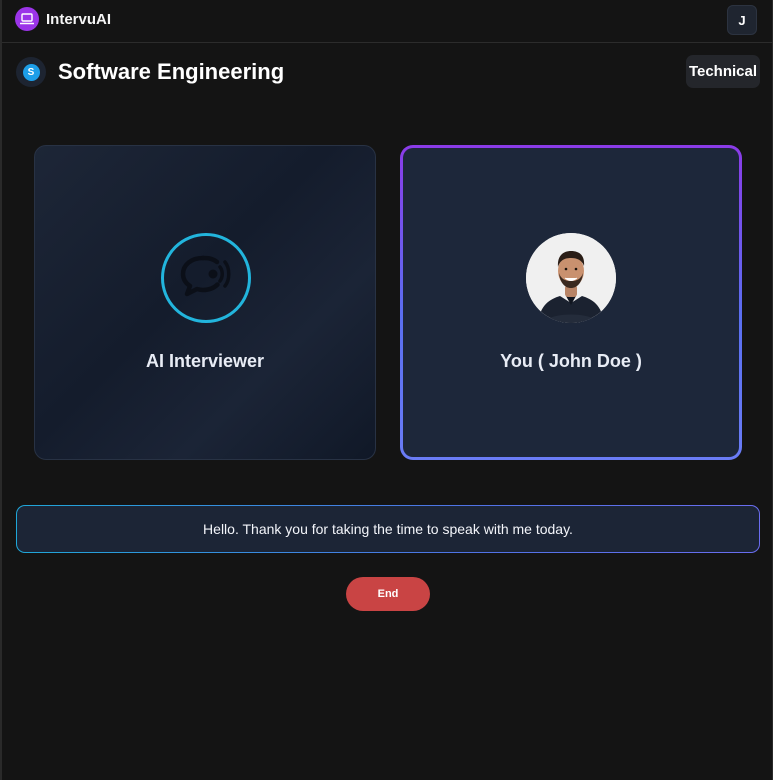  I want to click on chat-speaking-icon, so click(206, 278).